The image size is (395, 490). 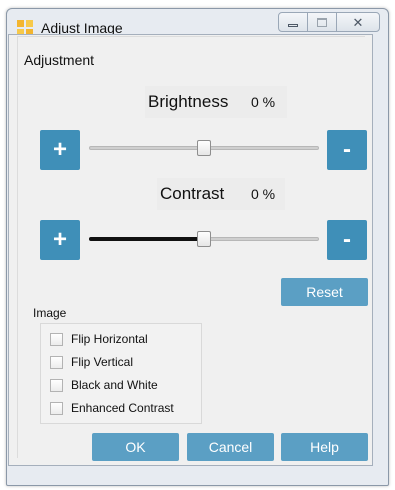 What do you see at coordinates (56, 385) in the screenshot?
I see `black-and-white-checkbox` at bounding box center [56, 385].